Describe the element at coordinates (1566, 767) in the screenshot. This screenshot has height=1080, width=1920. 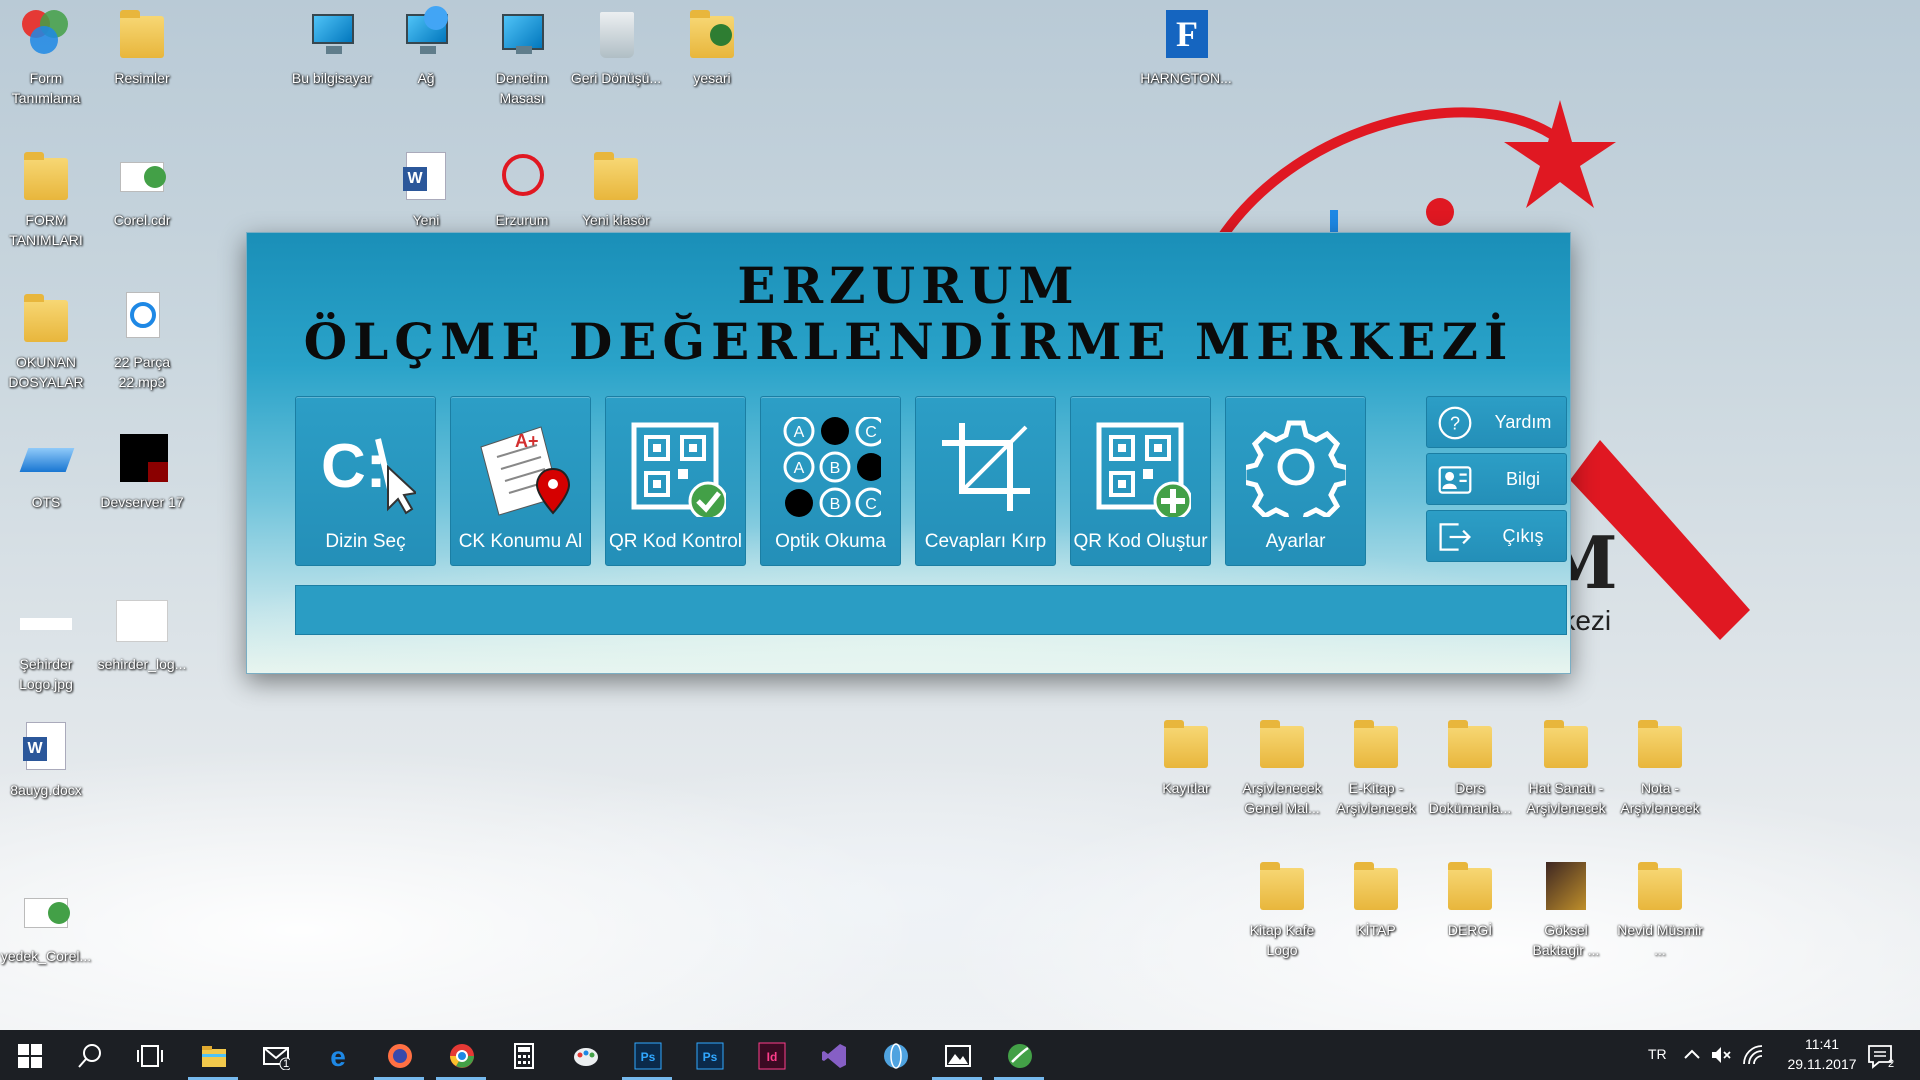
I see `desktop-icon-hat-sanati: Hat Sanatı - Arşivlenecek` at that location.